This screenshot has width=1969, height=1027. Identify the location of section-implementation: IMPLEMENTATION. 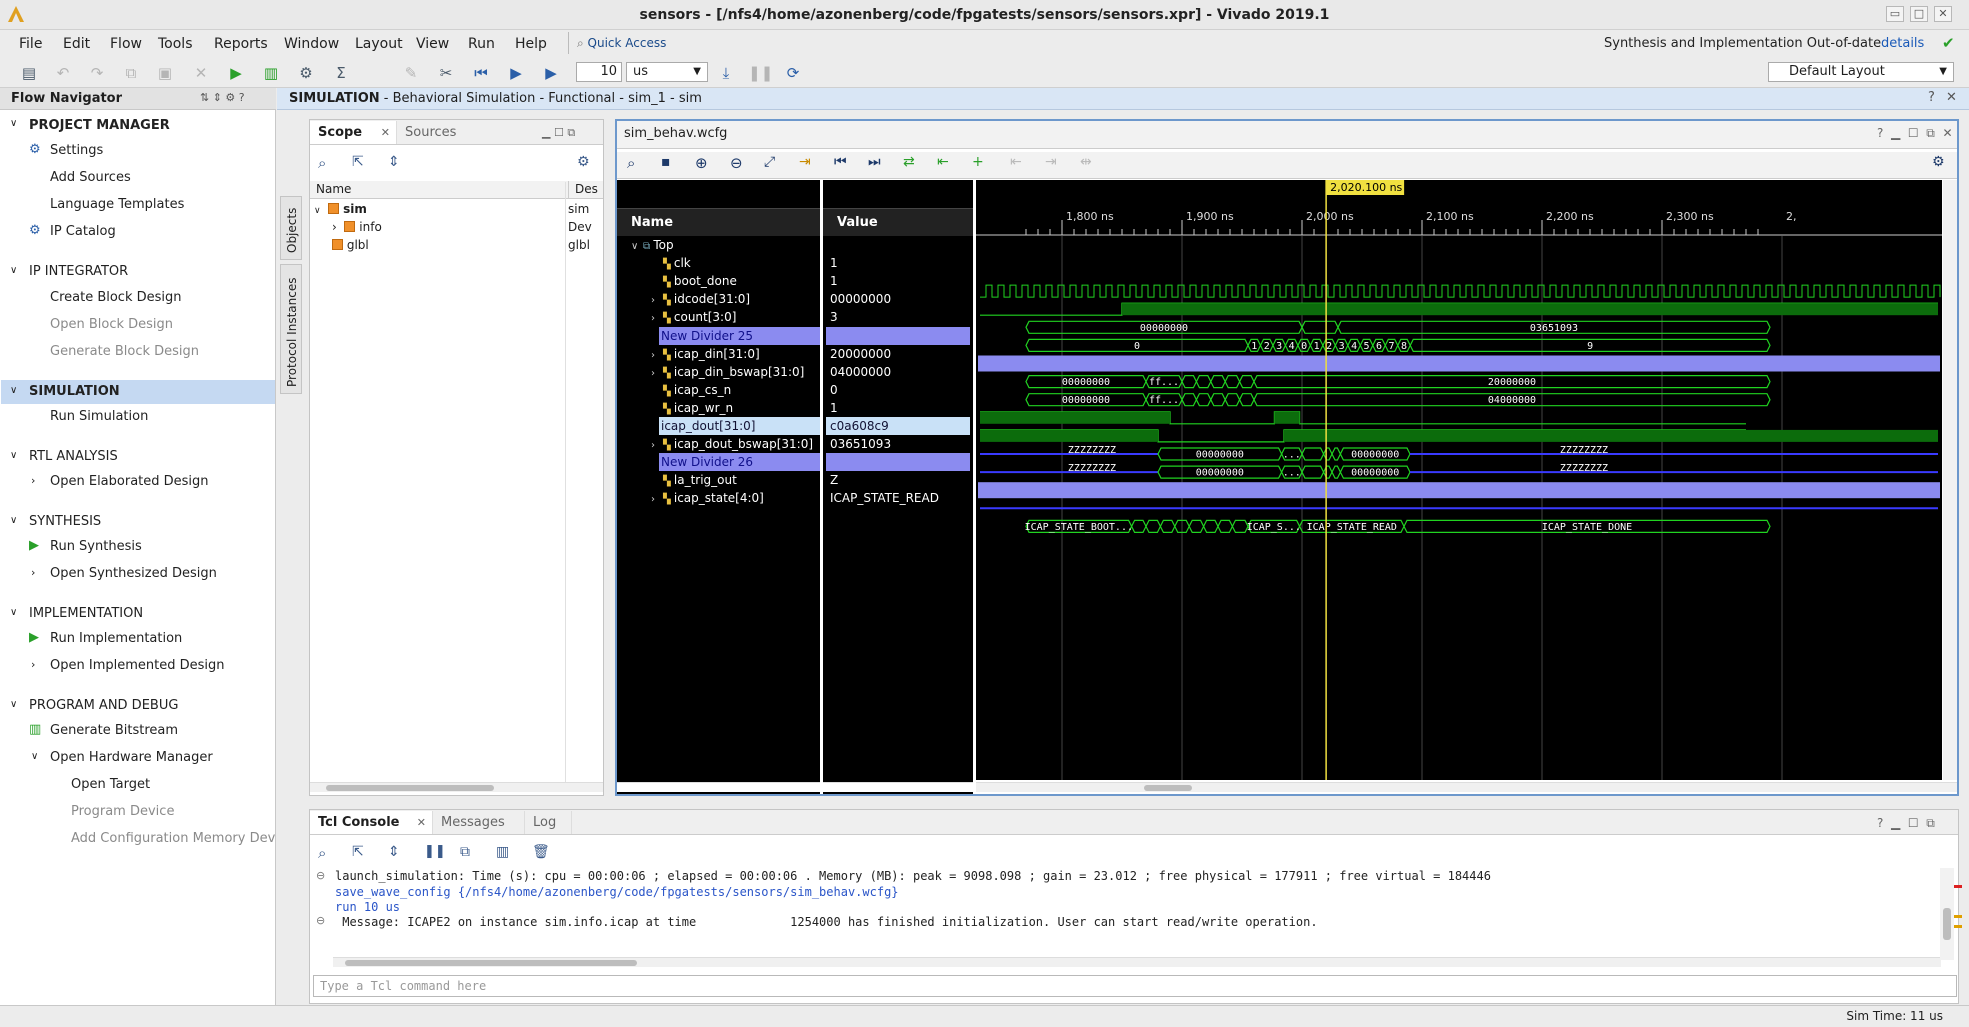
(86, 613).